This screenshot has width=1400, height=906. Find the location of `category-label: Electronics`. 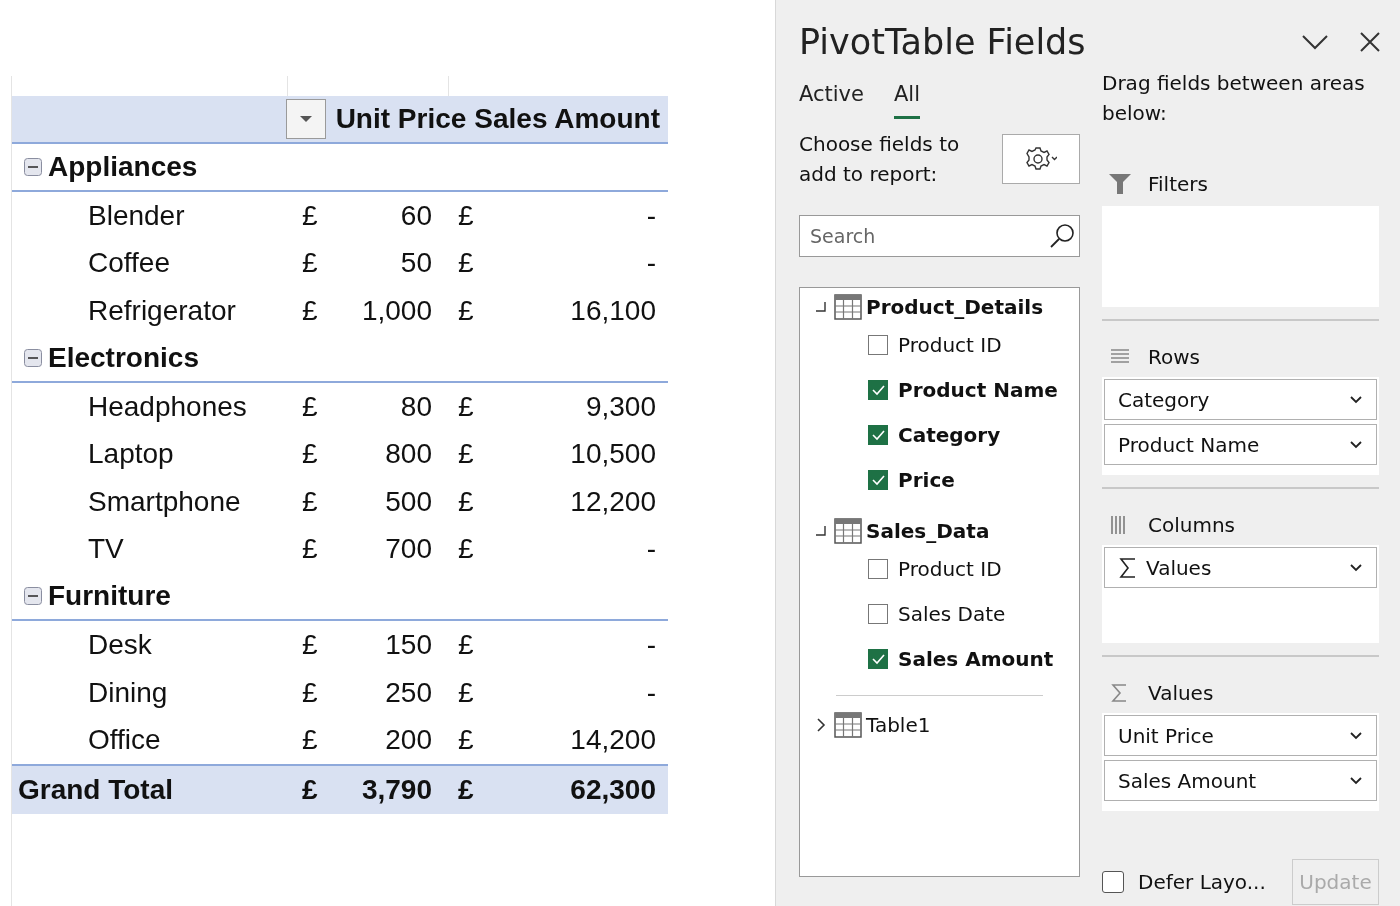

category-label: Electronics is located at coordinates (123, 357).